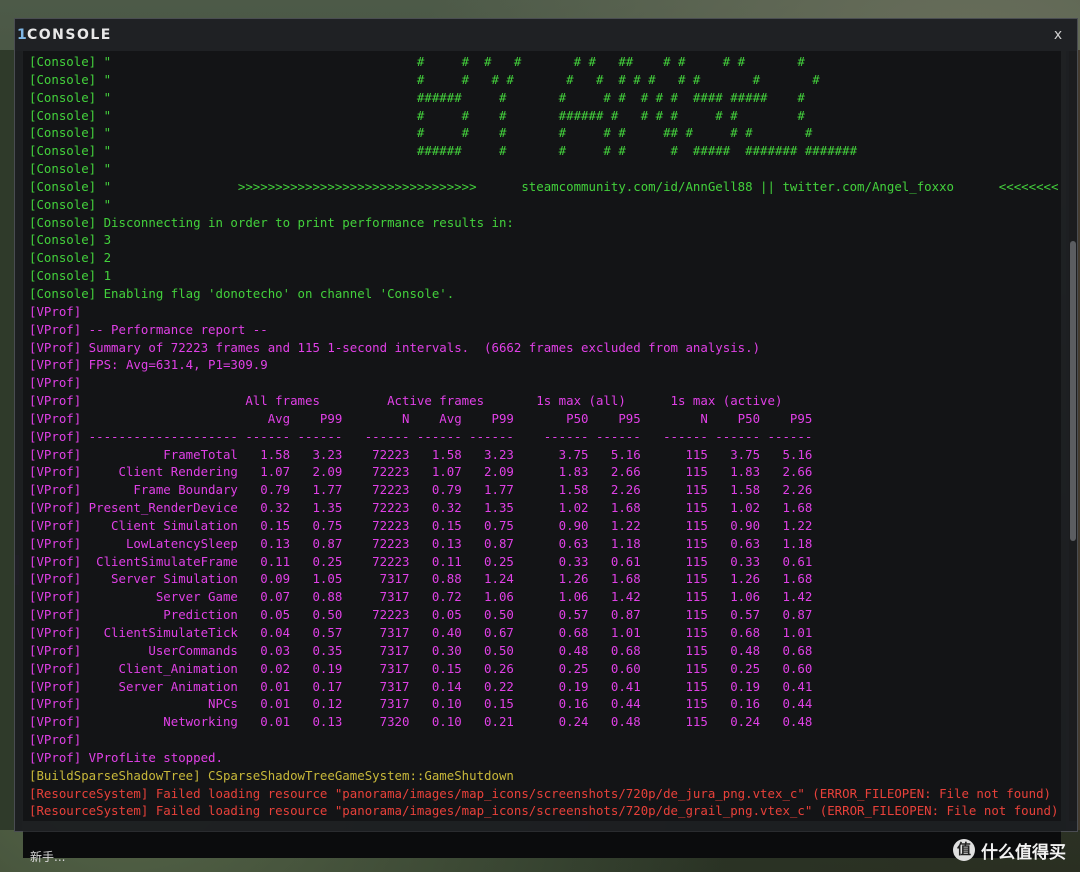 This screenshot has height=872, width=1080. I want to click on log-line: [Console] " # # # # # # ## # # # #, so click(421, 133).